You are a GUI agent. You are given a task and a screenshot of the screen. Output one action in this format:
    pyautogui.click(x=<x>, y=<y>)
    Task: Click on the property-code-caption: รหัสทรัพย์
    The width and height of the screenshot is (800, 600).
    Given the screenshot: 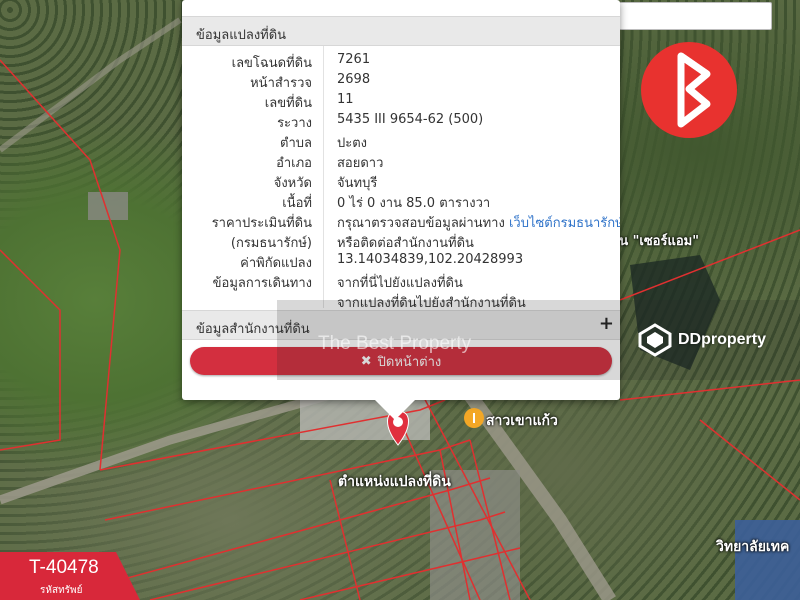 What is the action you would take?
    pyautogui.click(x=61, y=590)
    